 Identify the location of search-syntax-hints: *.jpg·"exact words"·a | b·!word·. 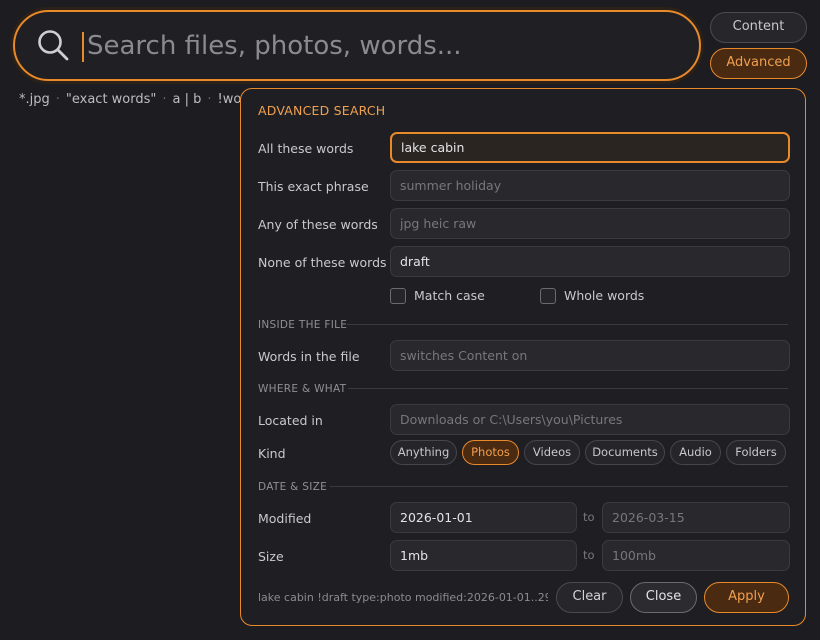
(145, 99).